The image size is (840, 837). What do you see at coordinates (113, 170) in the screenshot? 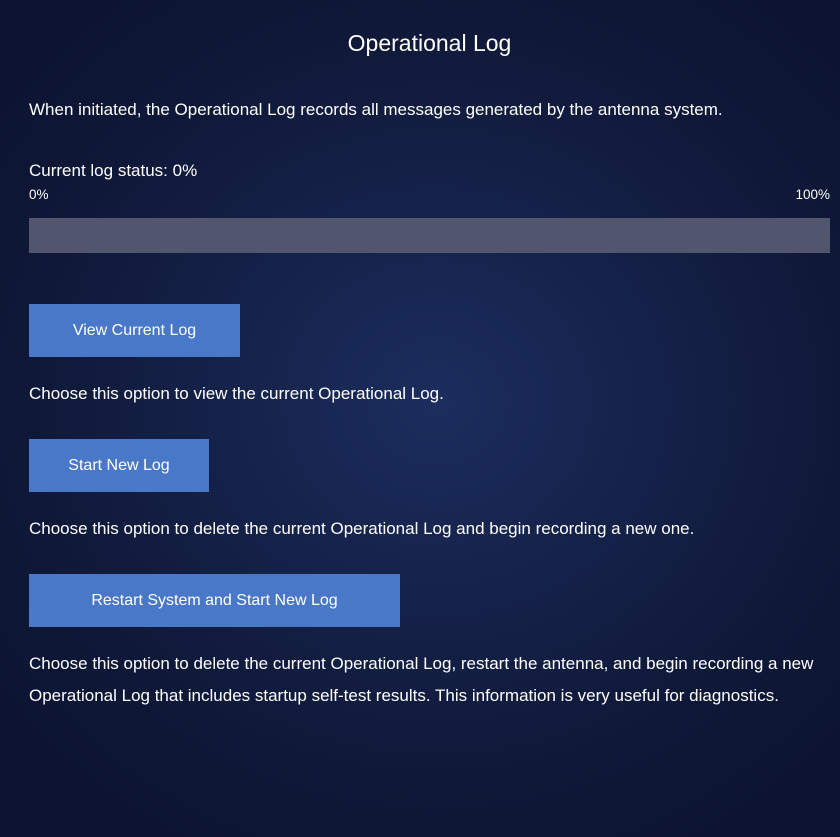
I see `log-status-label: Current log status: 0%` at bounding box center [113, 170].